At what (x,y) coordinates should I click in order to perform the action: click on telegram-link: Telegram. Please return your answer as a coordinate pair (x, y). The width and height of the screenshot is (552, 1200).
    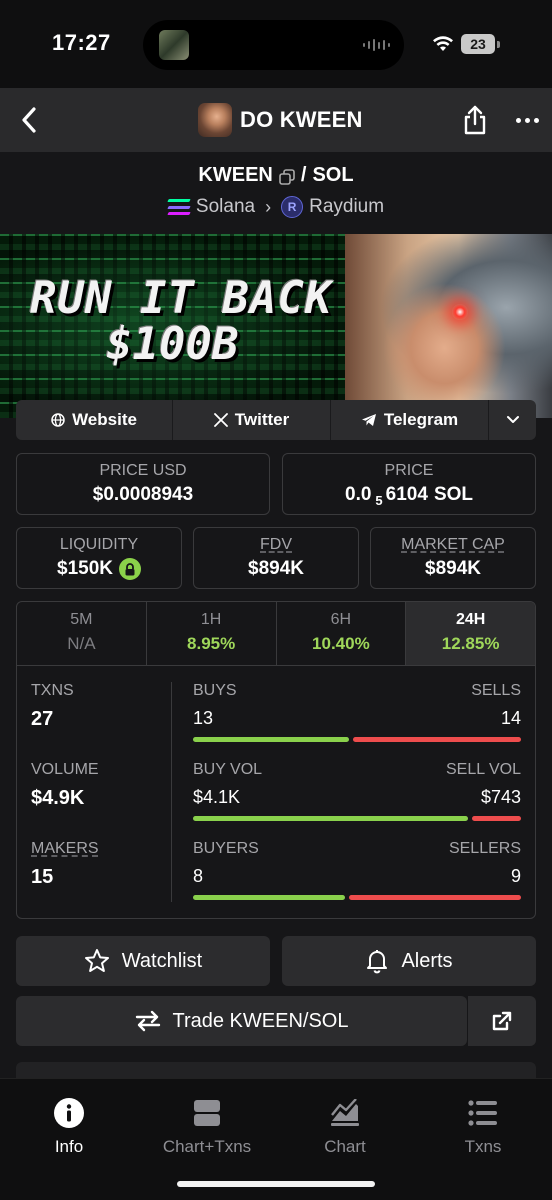
    Looking at the image, I should click on (410, 420).